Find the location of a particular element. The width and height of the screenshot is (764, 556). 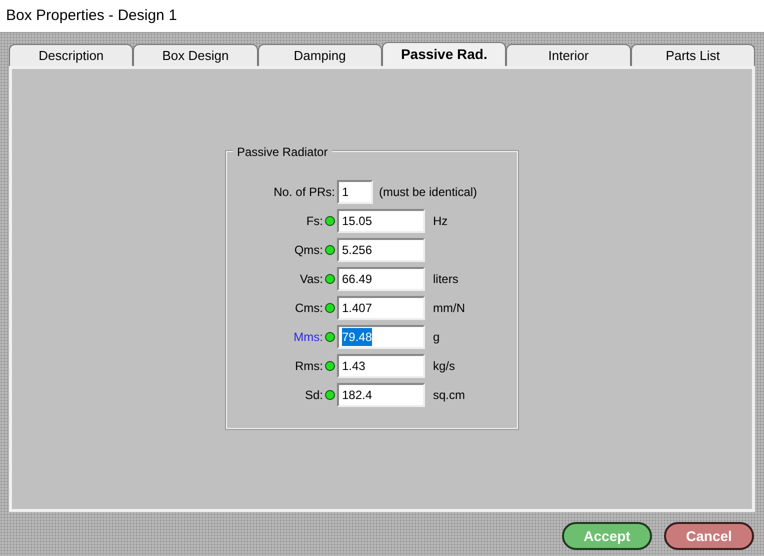

input-field: 66.49 is located at coordinates (381, 279).